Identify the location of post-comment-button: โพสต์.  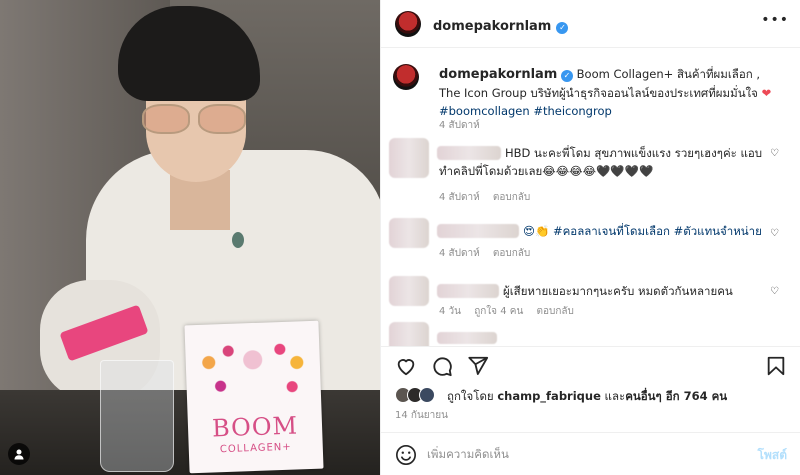
(772, 455).